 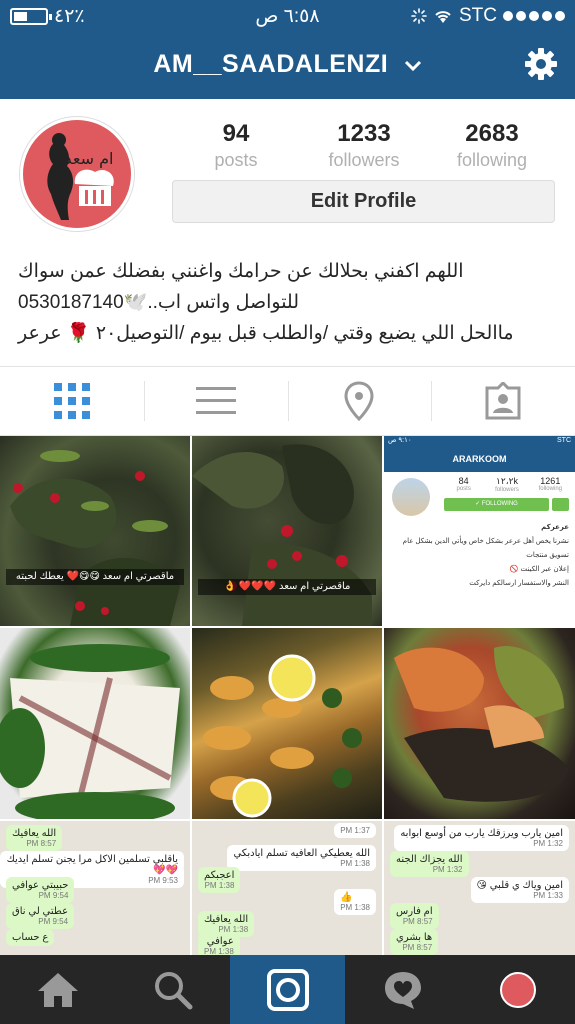 What do you see at coordinates (89, 158) in the screenshot?
I see `avatar-text: ام سعد` at bounding box center [89, 158].